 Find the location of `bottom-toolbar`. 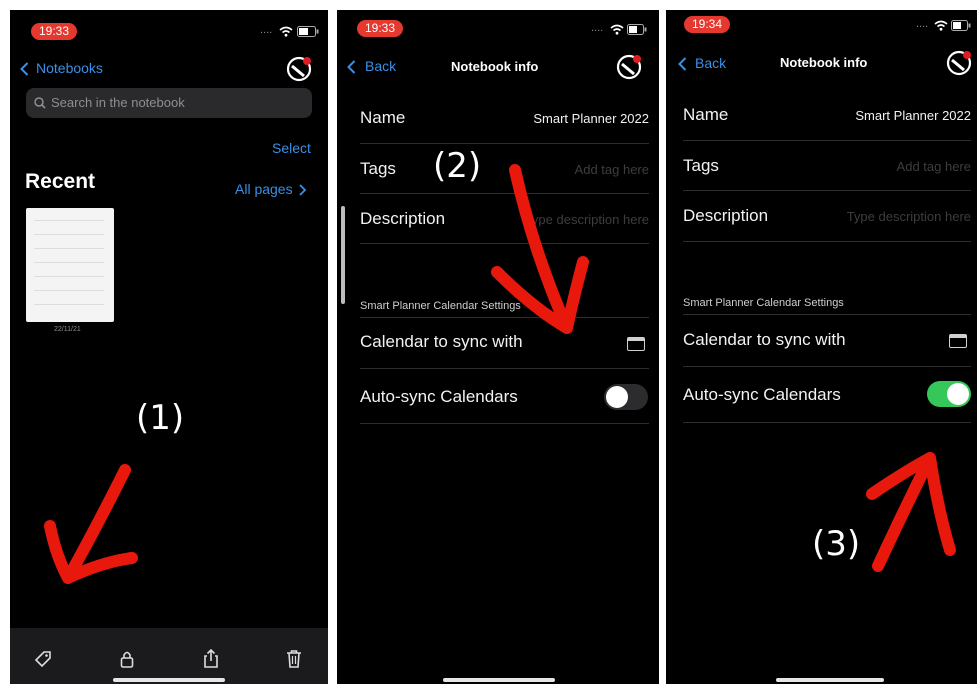

bottom-toolbar is located at coordinates (169, 656).